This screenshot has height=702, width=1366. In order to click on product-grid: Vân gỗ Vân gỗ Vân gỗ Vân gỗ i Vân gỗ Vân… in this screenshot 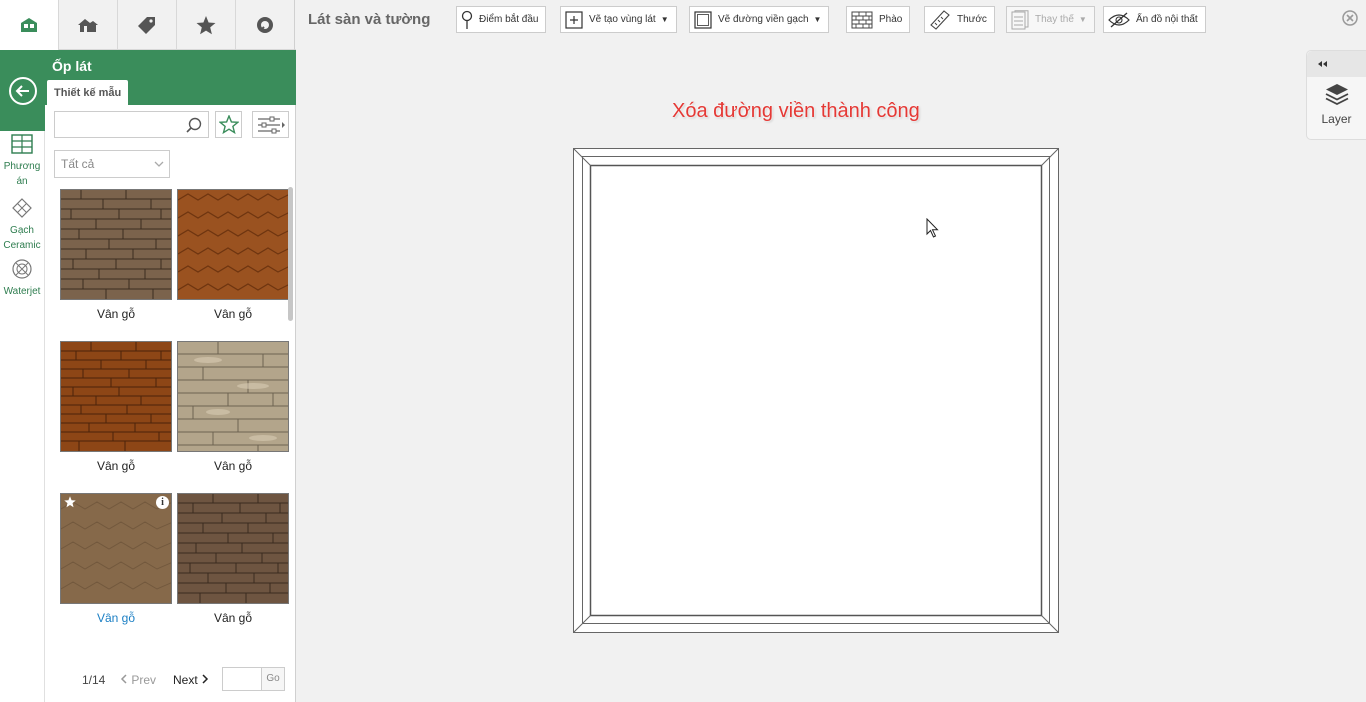, I will do `click(175, 419)`.